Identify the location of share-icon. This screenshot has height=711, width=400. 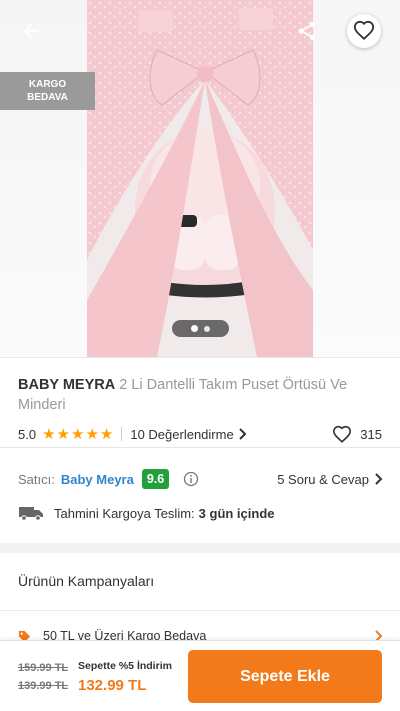
(307, 31).